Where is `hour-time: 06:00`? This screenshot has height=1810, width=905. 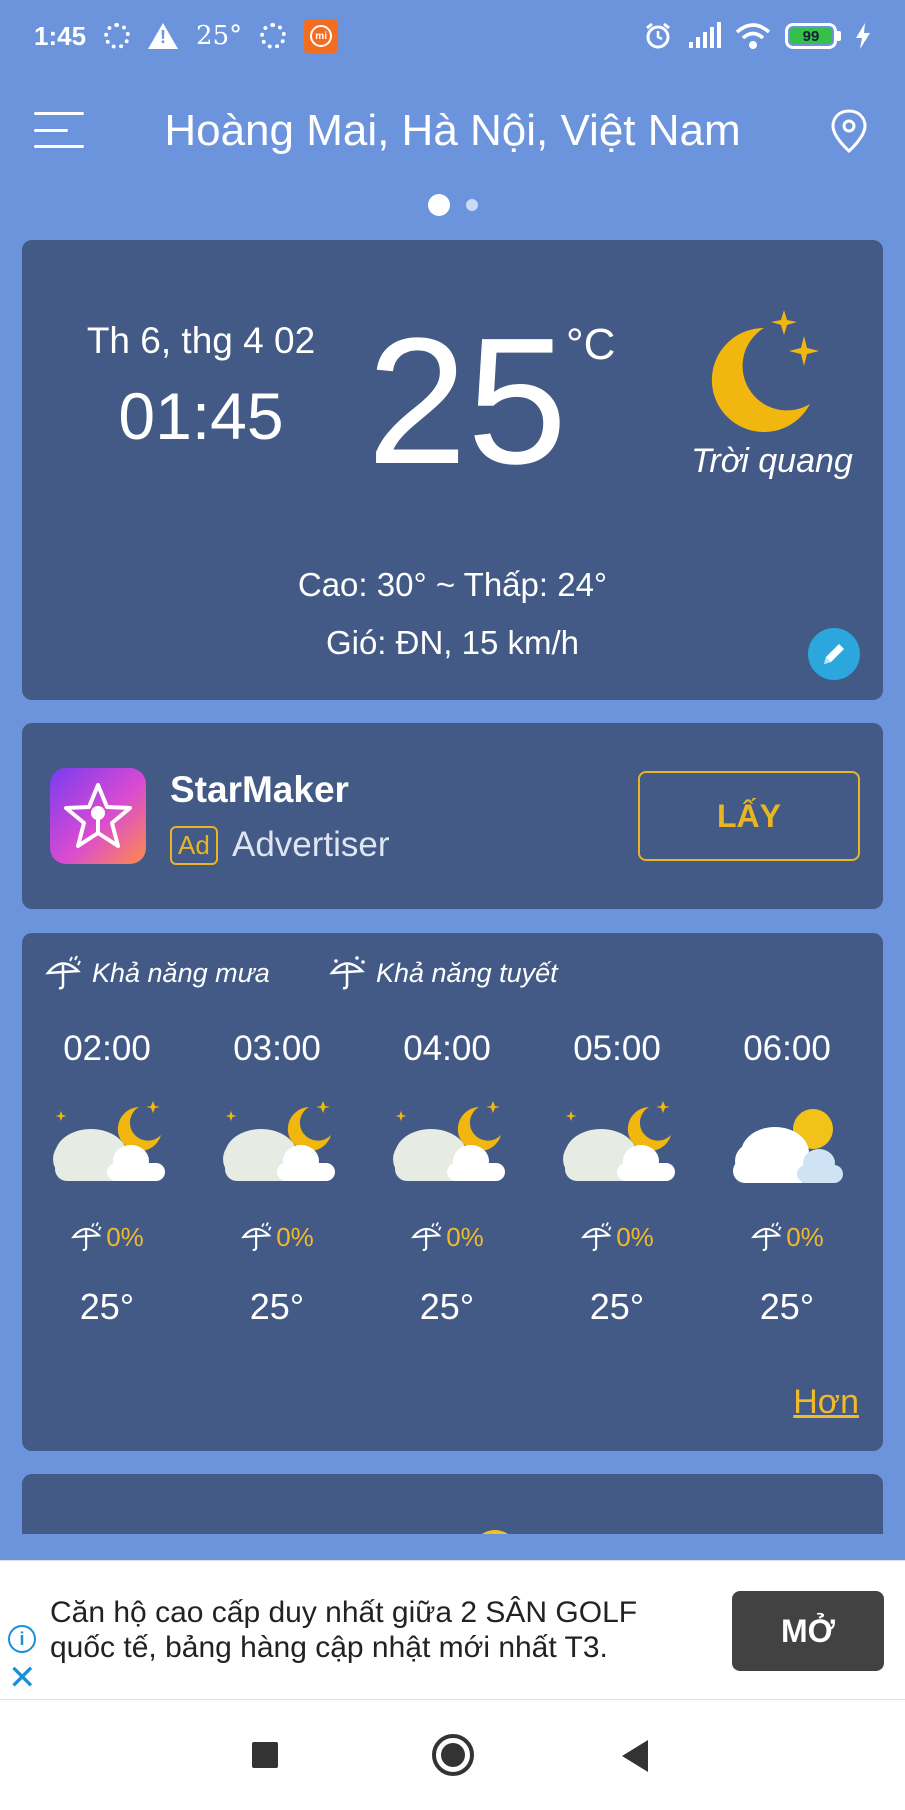 hour-time: 06:00 is located at coordinates (787, 1048).